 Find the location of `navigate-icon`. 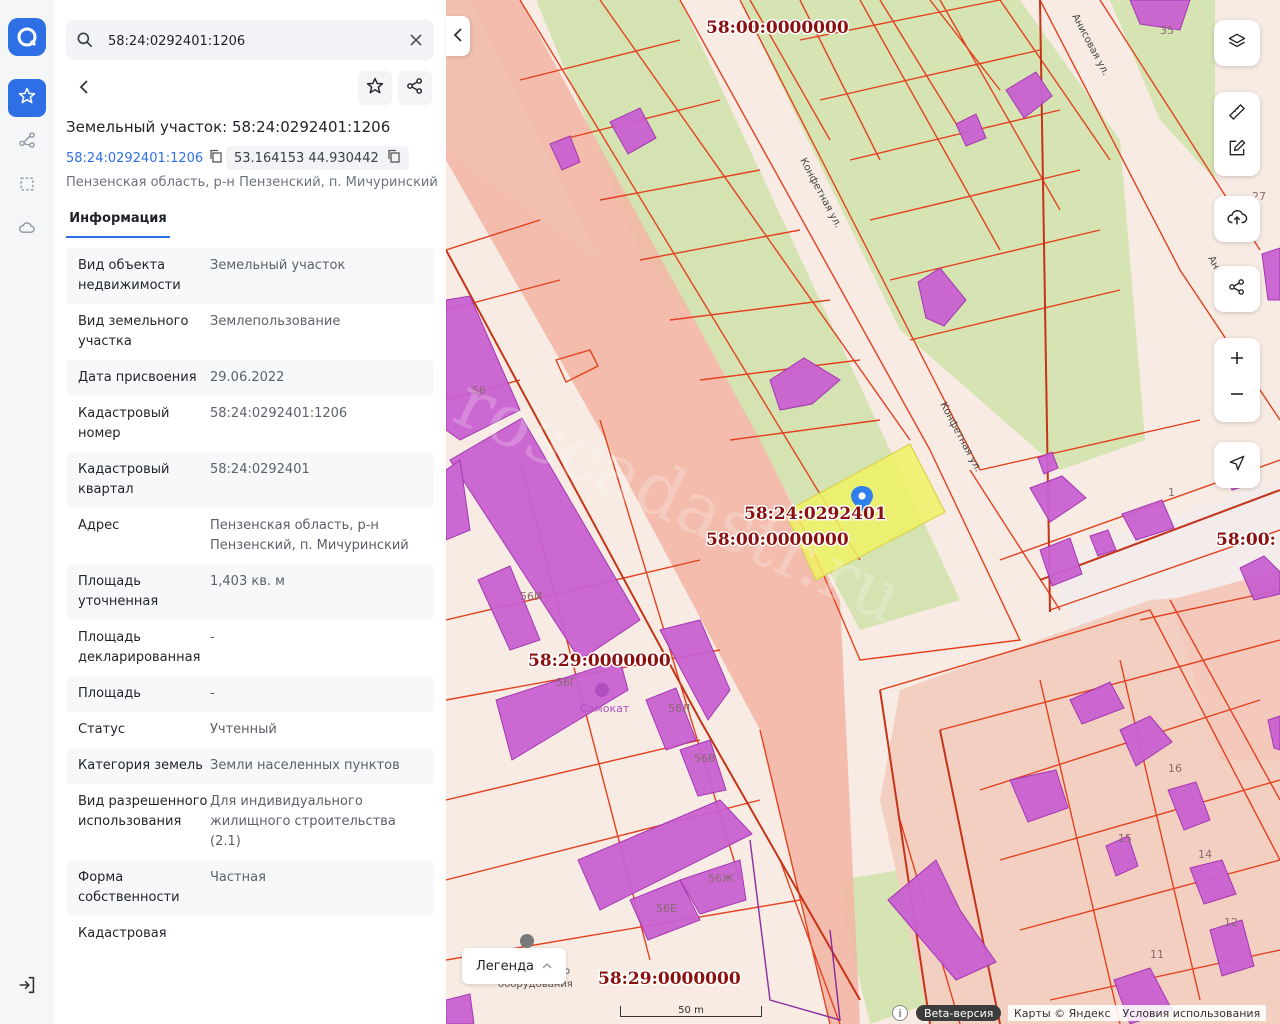

navigate-icon is located at coordinates (1237, 465).